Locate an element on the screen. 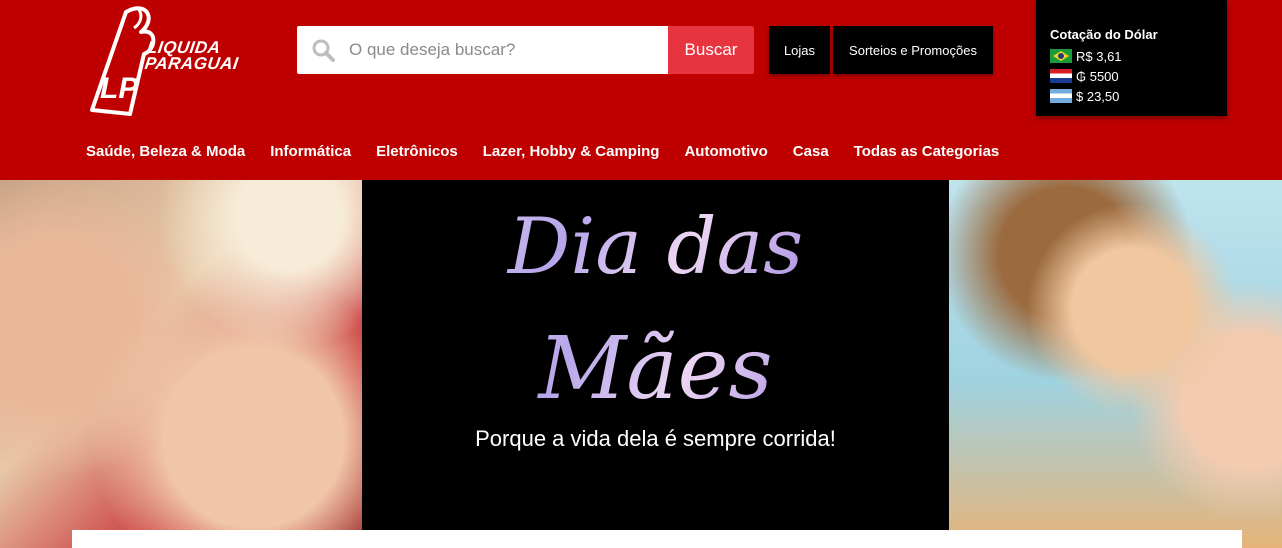 Image resolution: width=1282 pixels, height=548 pixels. search-field-wrapper is located at coordinates (482, 50).